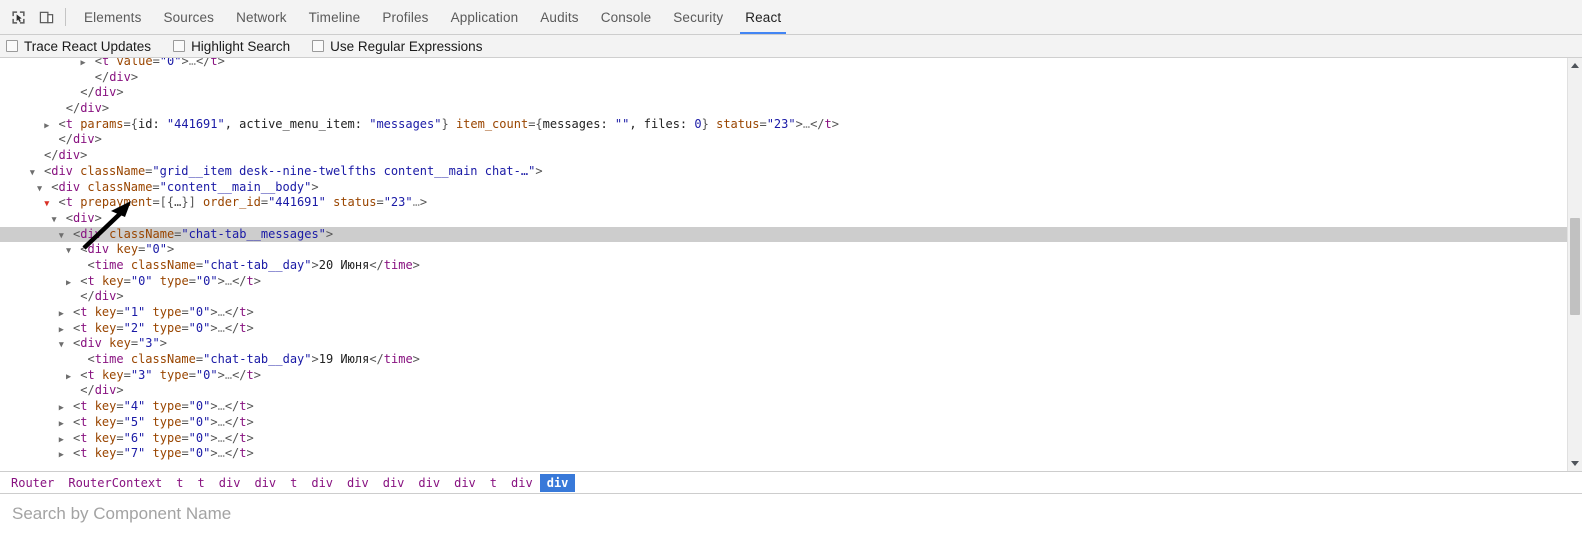 The width and height of the screenshot is (1582, 533). What do you see at coordinates (783, 250) in the screenshot?
I see `tree-row: ▼ <div key="0">` at bounding box center [783, 250].